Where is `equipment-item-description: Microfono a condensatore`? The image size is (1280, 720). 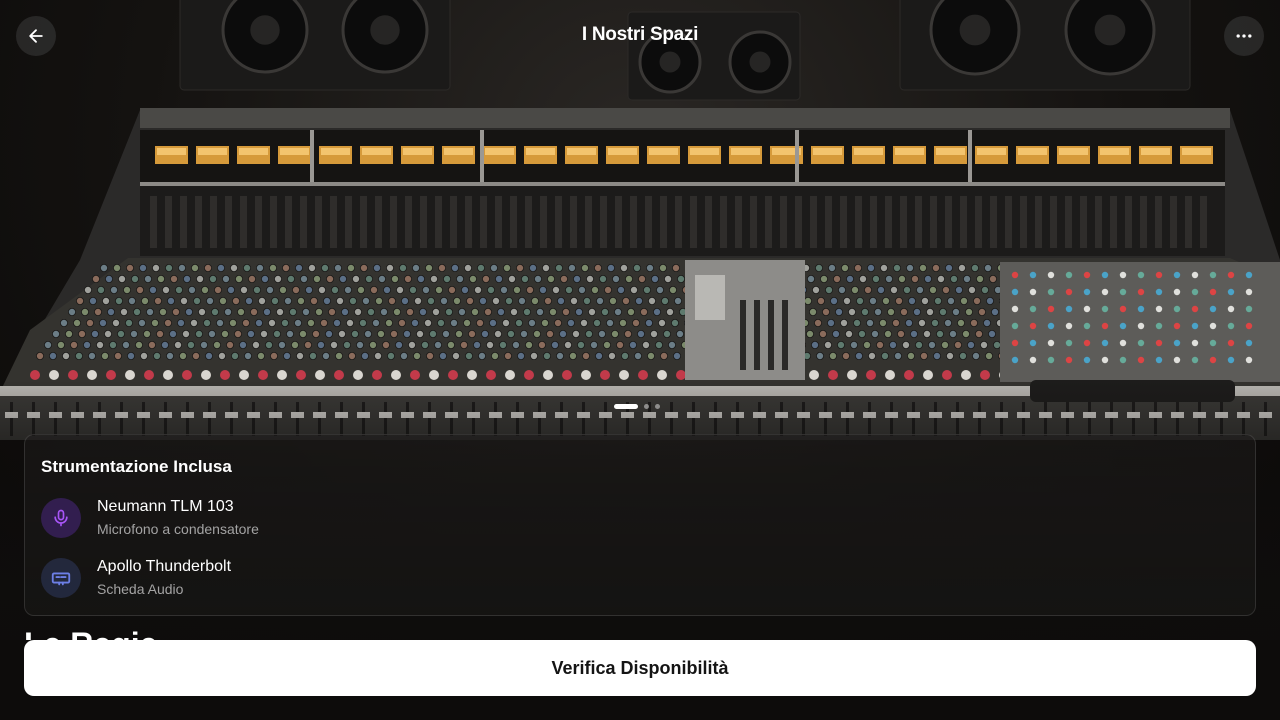
equipment-item-description: Microfono a condensatore is located at coordinates (178, 529).